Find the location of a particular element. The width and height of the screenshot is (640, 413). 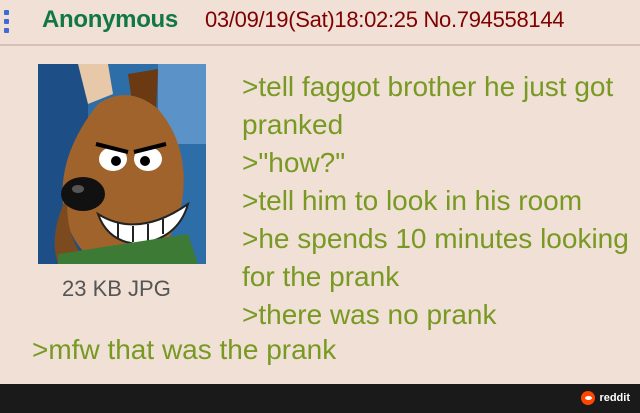

scooby-doo-image is located at coordinates (122, 164).